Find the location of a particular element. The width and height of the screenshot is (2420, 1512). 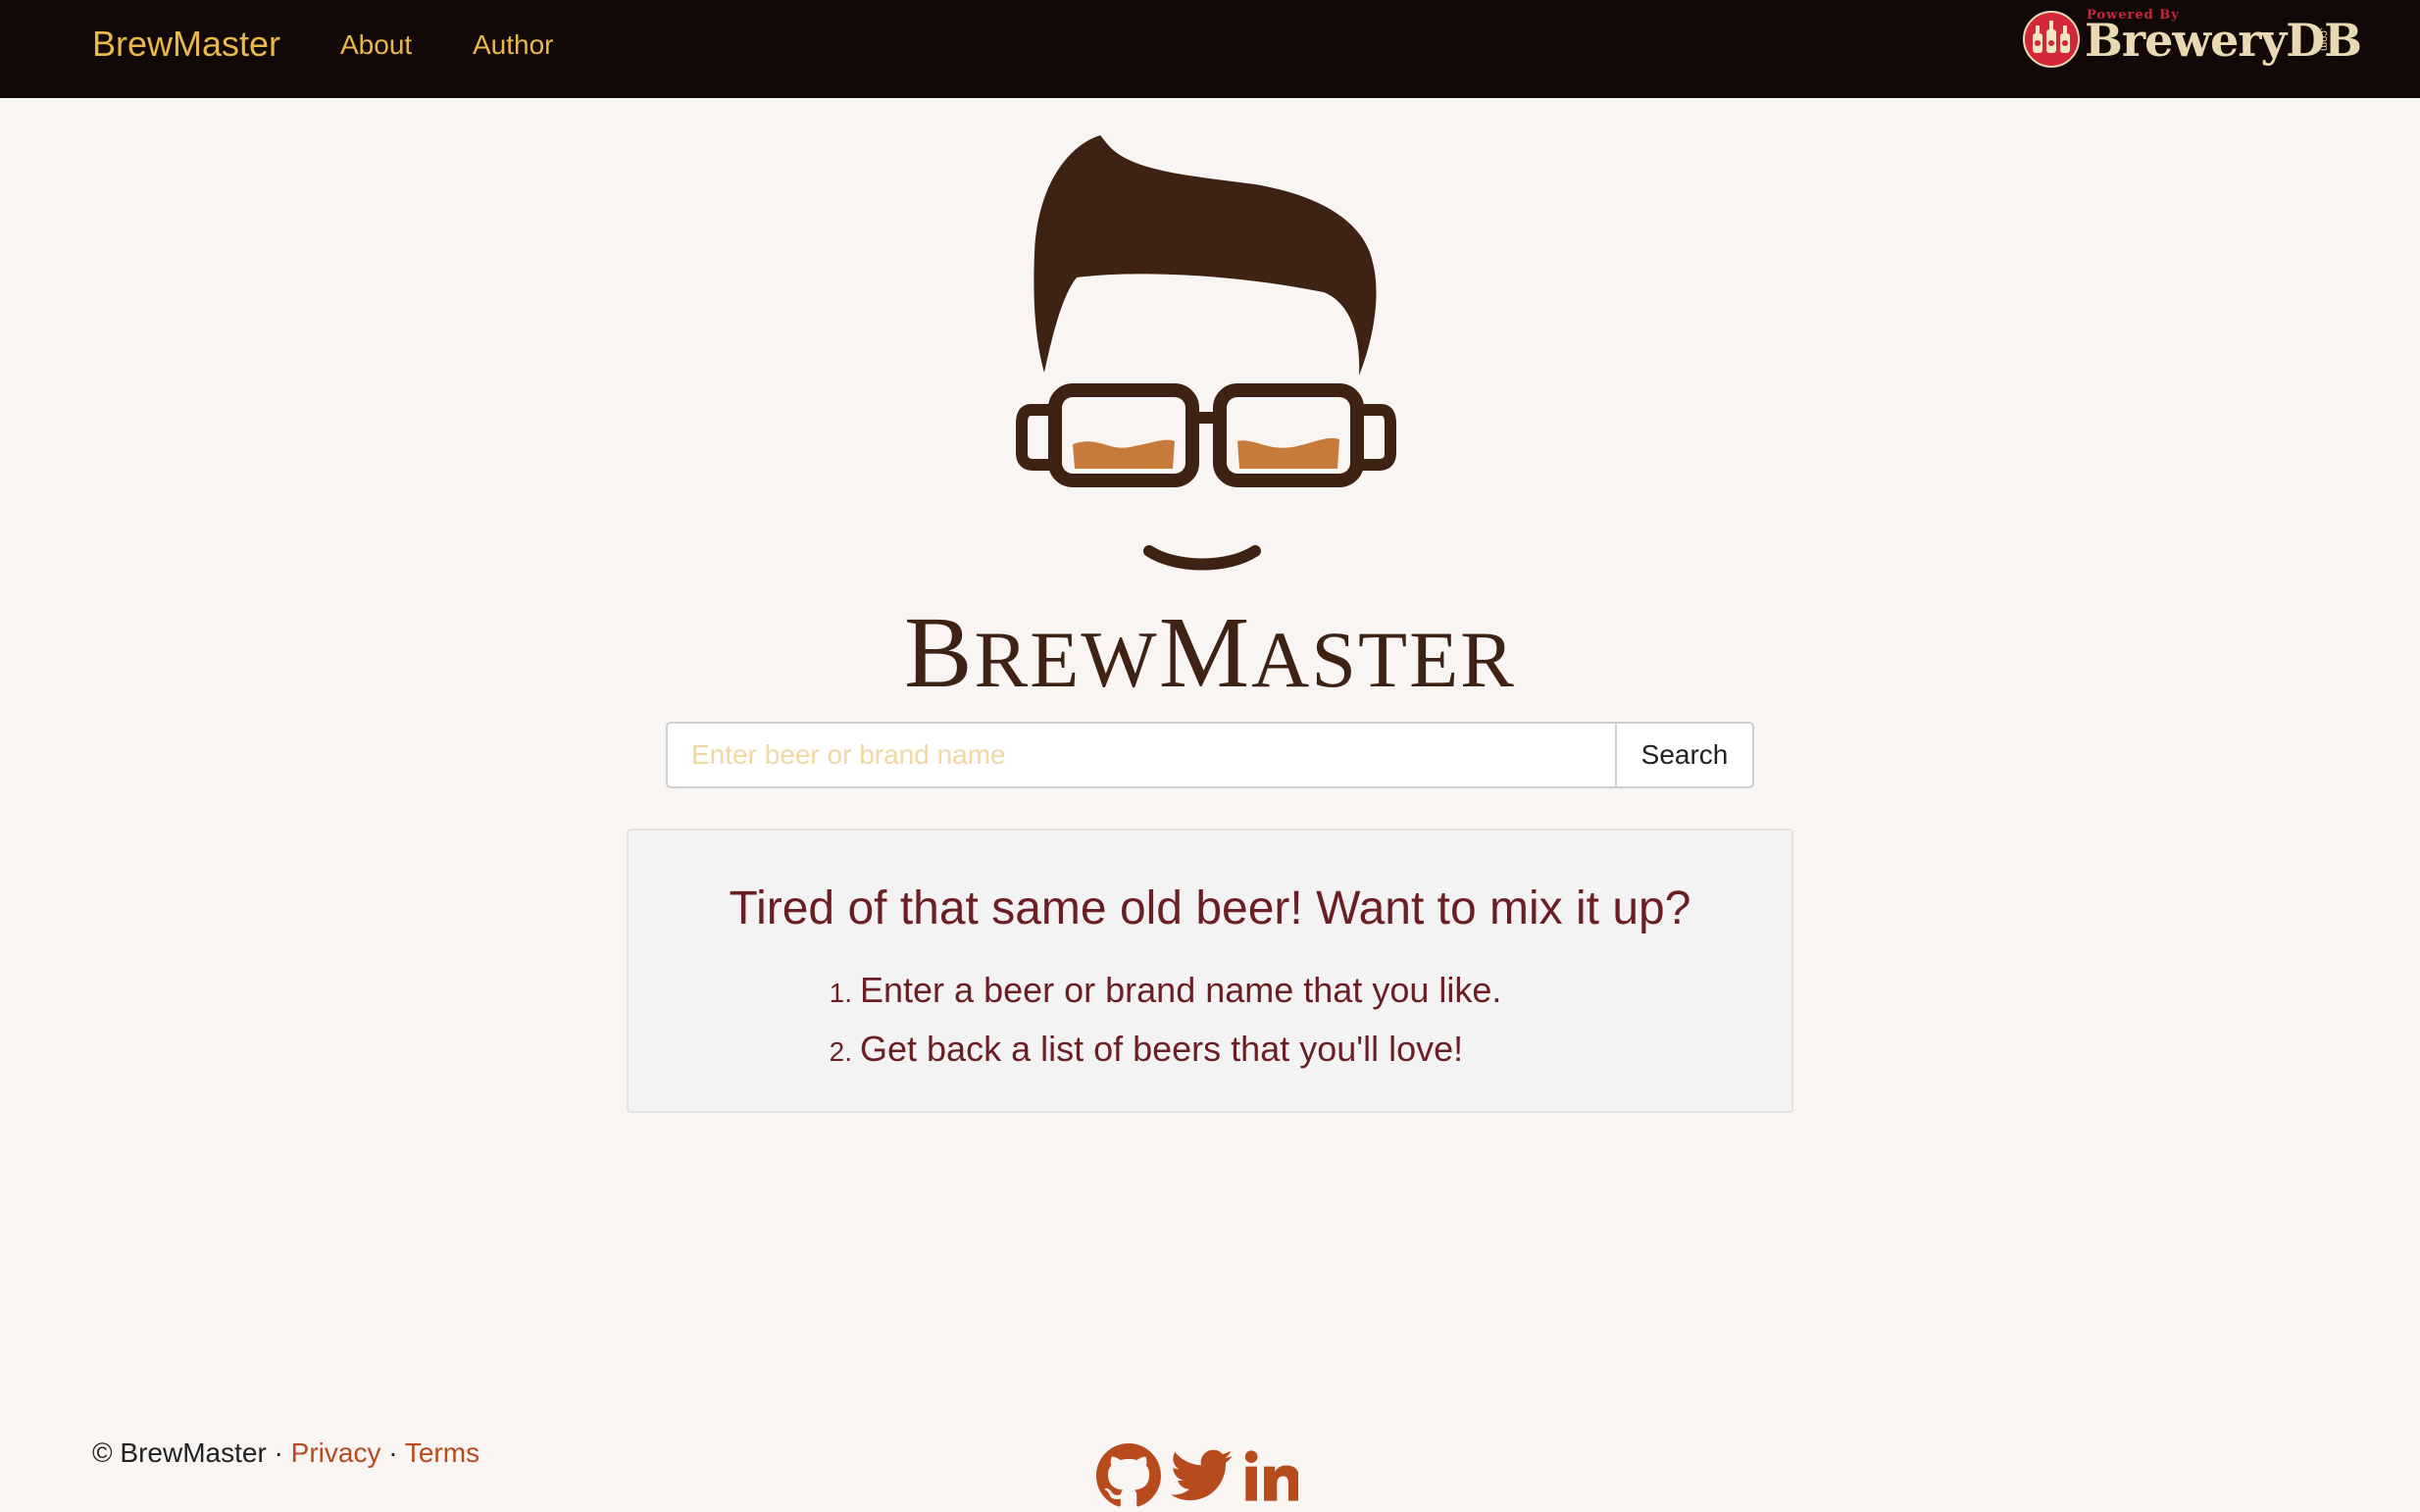

social-links is located at coordinates (1197, 1475).